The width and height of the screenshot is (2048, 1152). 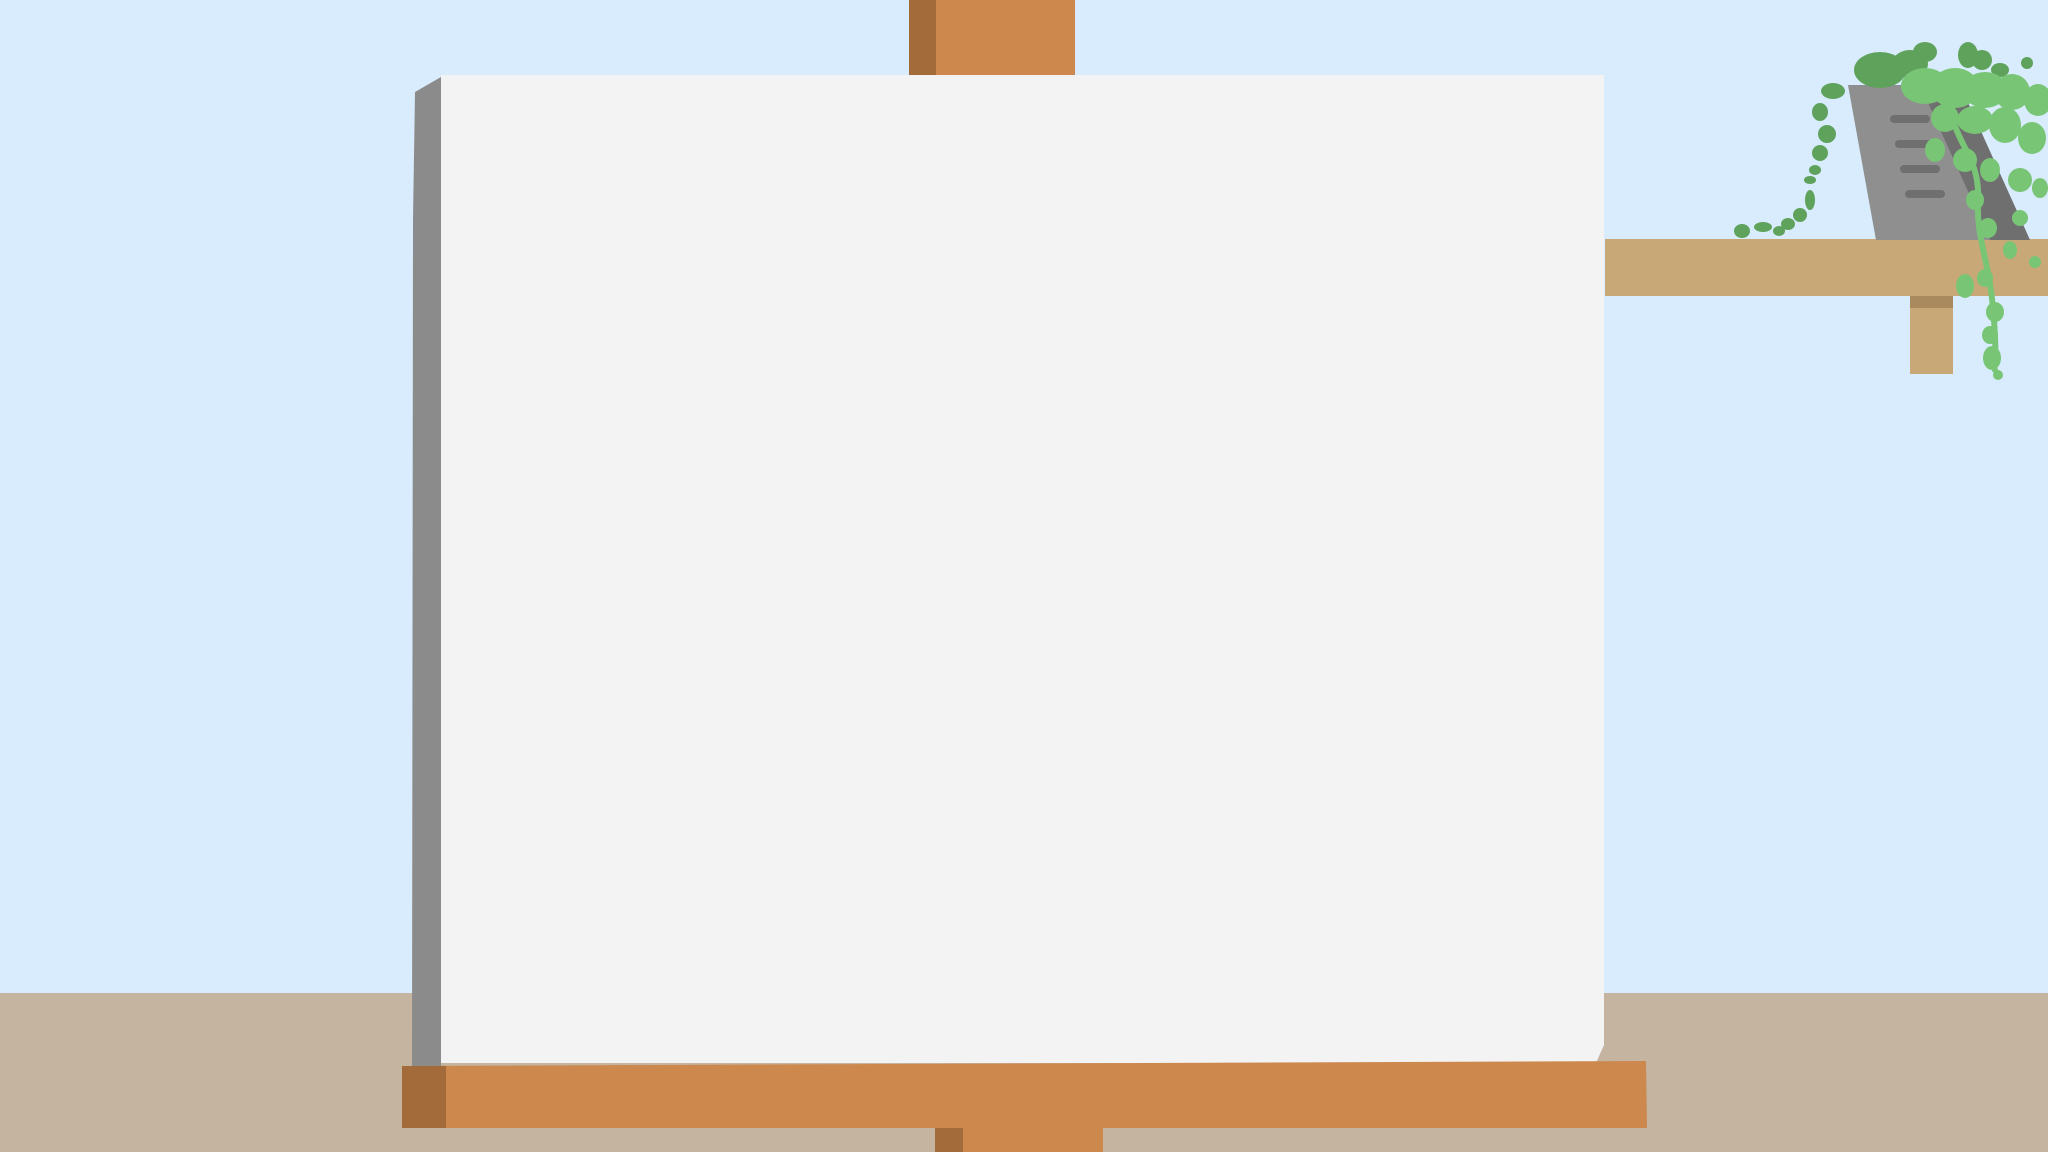 I want to click on easel-ledge, so click(x=1024, y=1094).